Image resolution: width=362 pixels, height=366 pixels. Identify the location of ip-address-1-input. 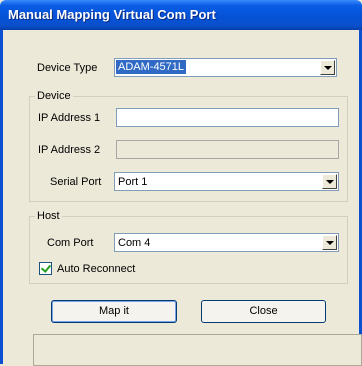
(227, 117).